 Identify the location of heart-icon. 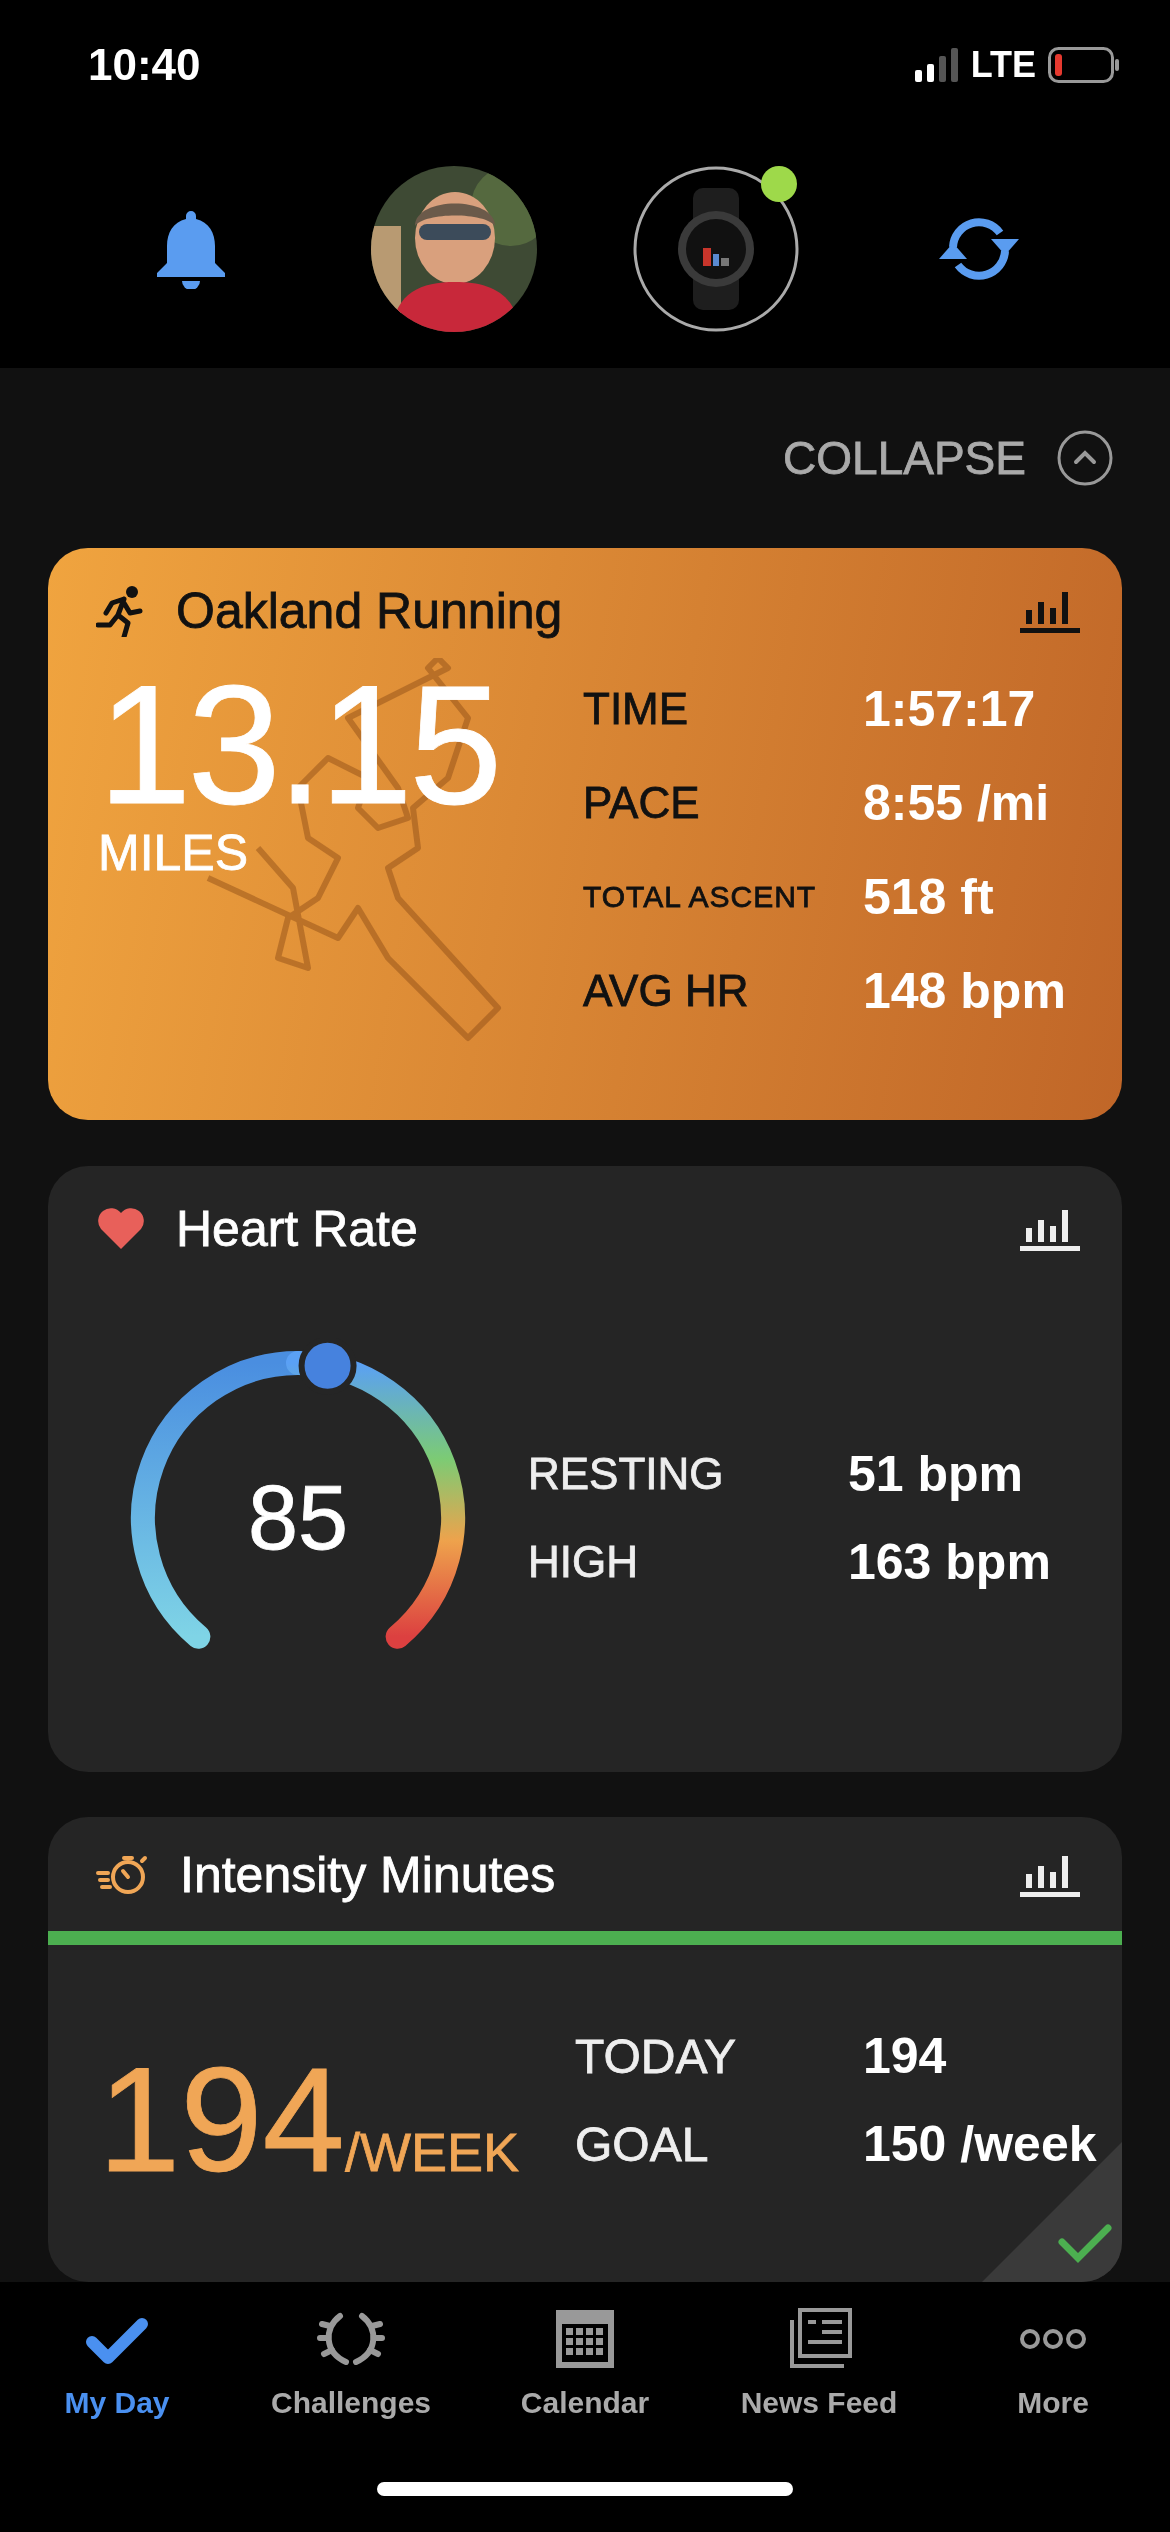
(121, 1229).